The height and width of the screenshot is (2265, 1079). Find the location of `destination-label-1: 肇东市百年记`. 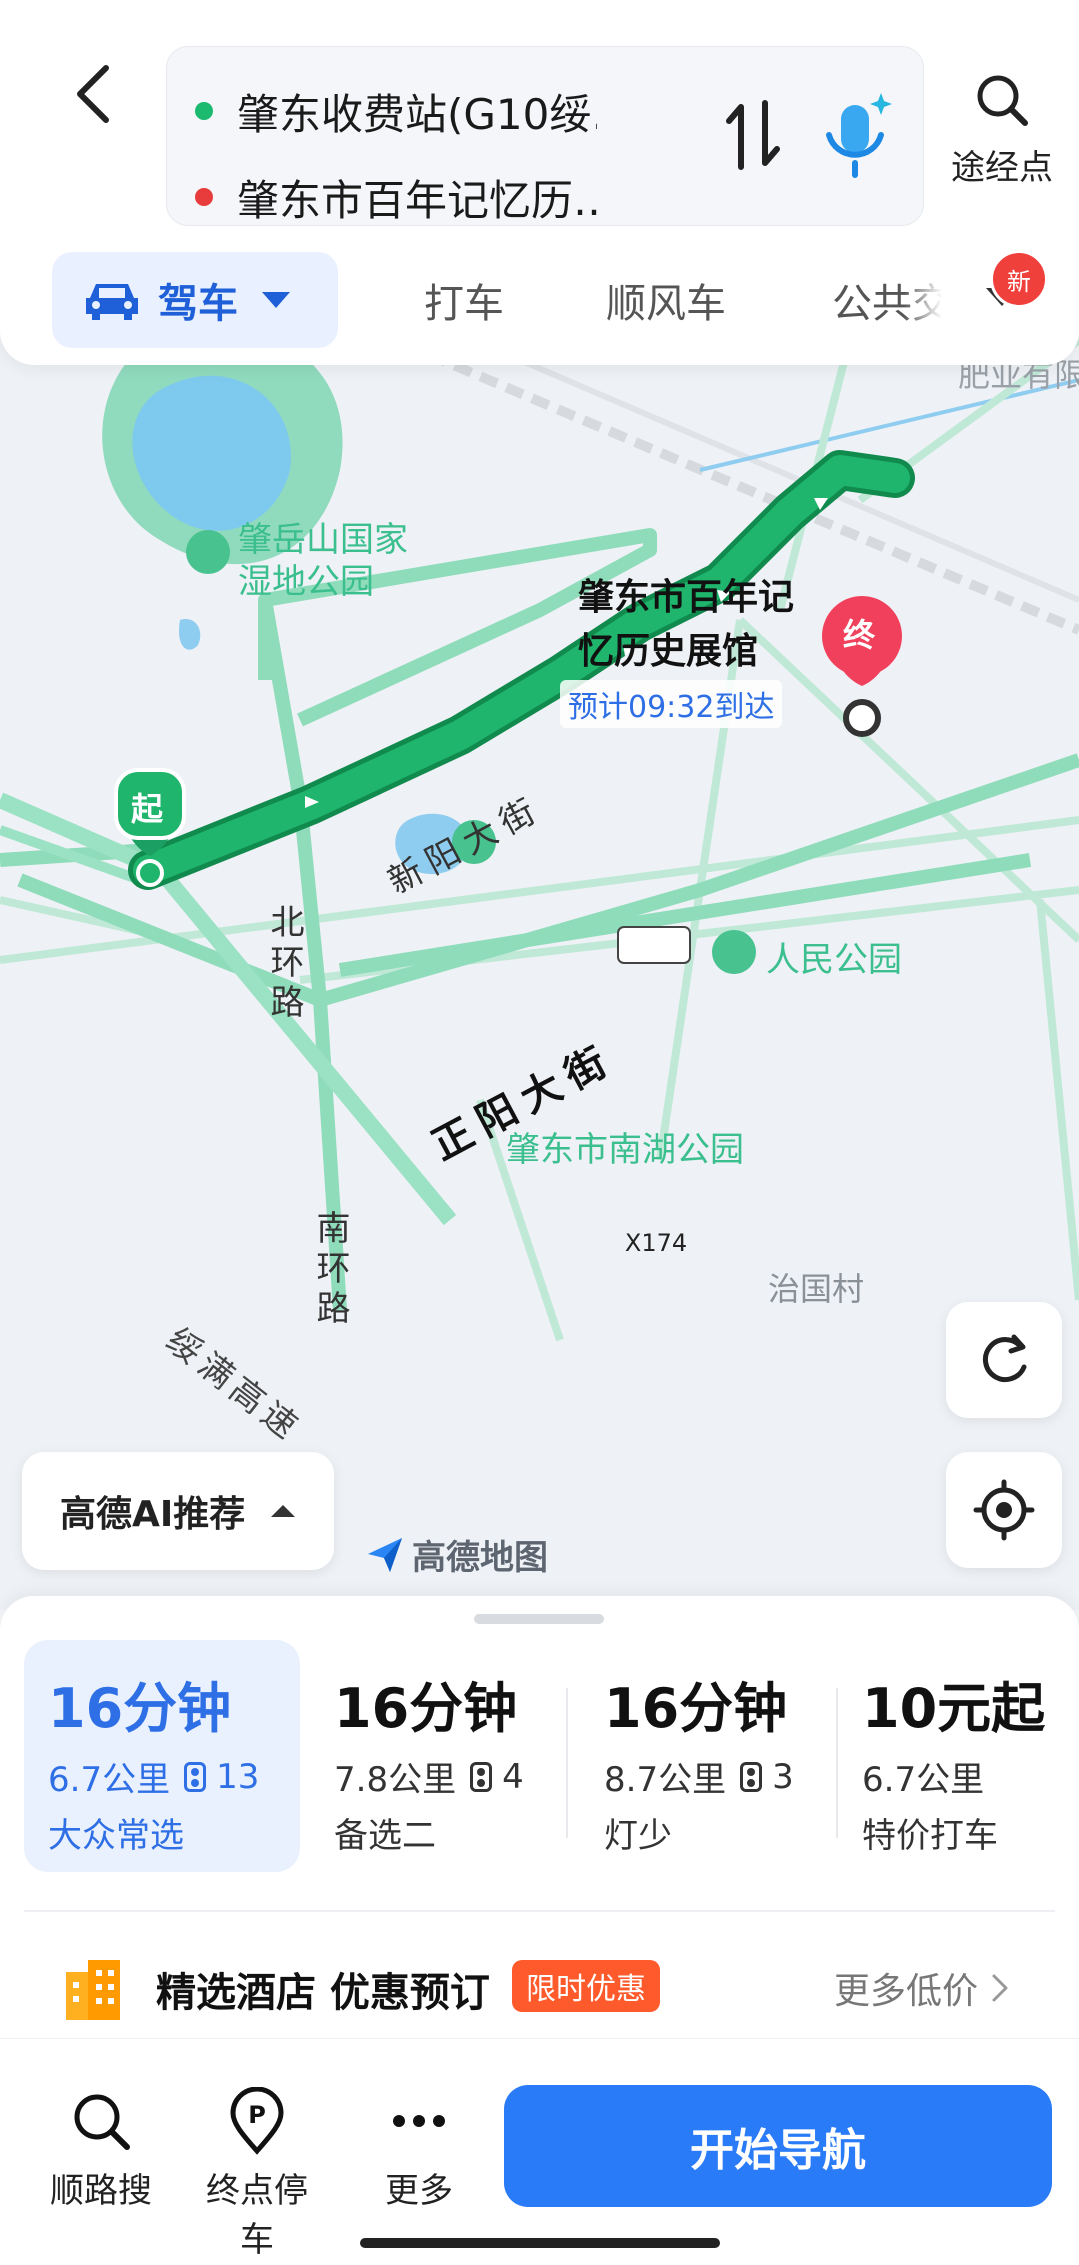

destination-label-1: 肇东市百年记 is located at coordinates (686, 594).